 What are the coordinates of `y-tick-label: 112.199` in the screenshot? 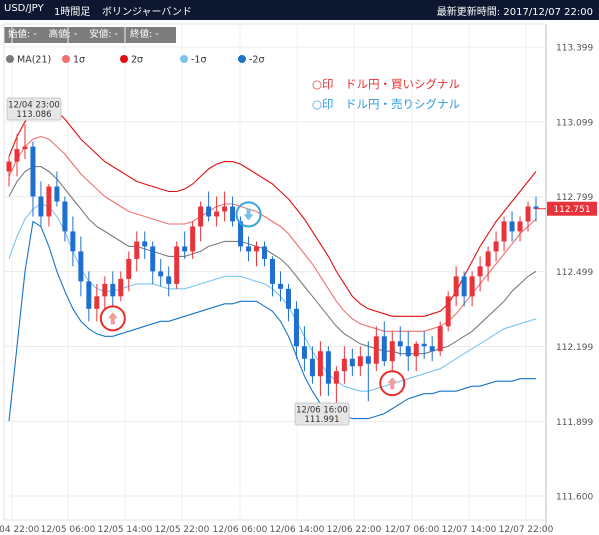 It's located at (574, 348).